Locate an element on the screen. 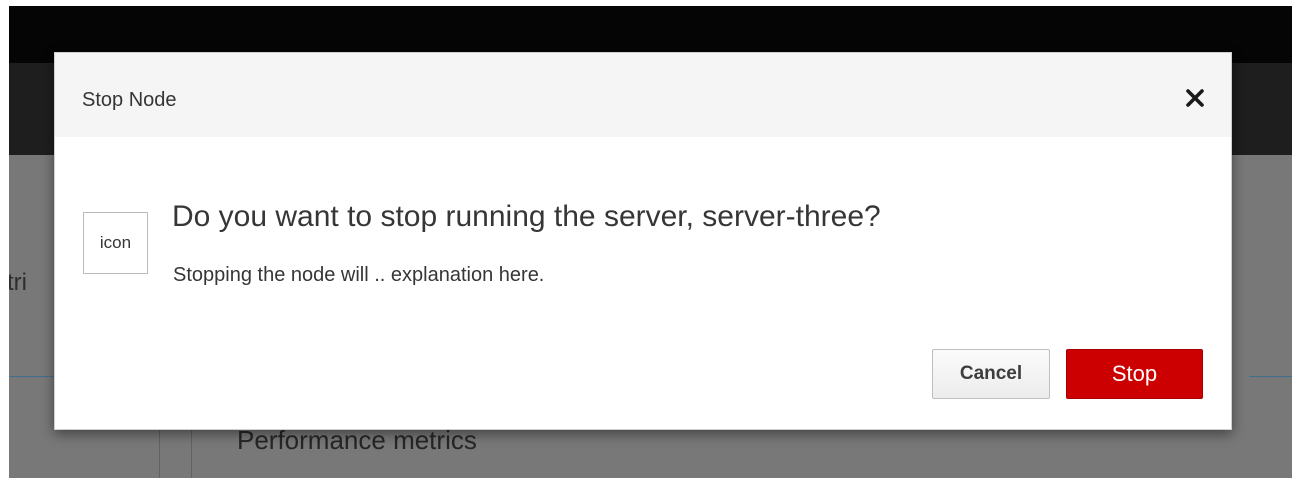 The height and width of the screenshot is (478, 1292). background-tab-label: tri is located at coordinates (18, 282).